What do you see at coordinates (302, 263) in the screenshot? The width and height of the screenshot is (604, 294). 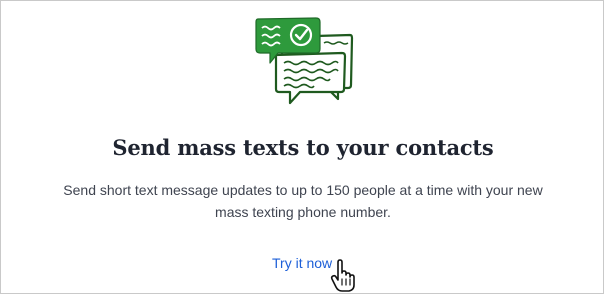 I see `try-it-now-link: Try it now` at bounding box center [302, 263].